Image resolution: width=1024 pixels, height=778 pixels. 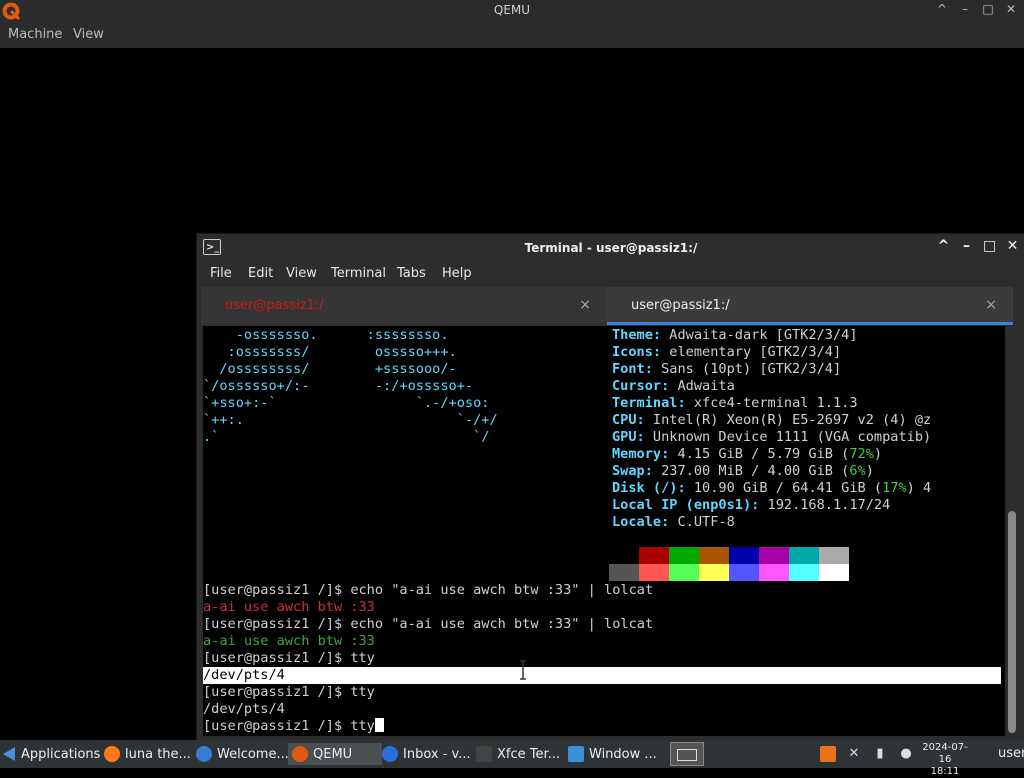 I want to click on terminal-title: Terminal - user@passiz1:/, so click(x=611, y=248).